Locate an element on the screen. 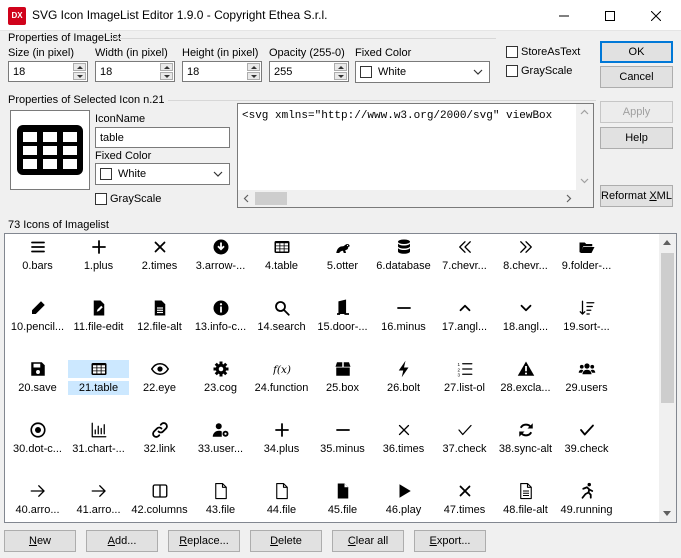 The image size is (681, 558). icon-list-item: 29.users is located at coordinates (586, 386).